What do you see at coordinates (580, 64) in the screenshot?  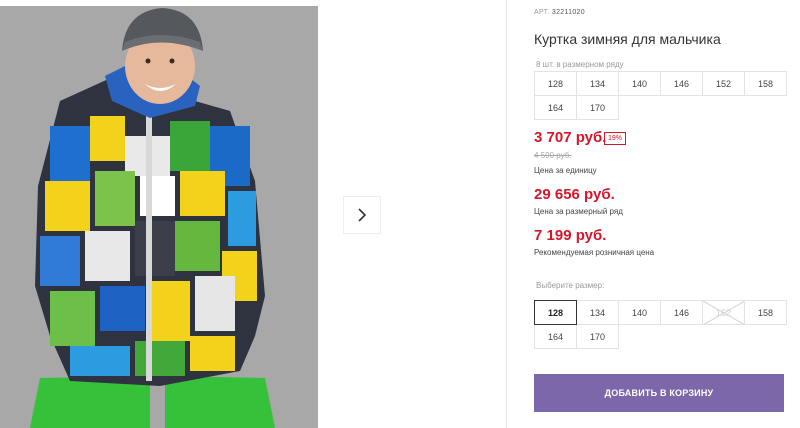 I see `size-row-note: 8 шт. в размерном ряду` at bounding box center [580, 64].